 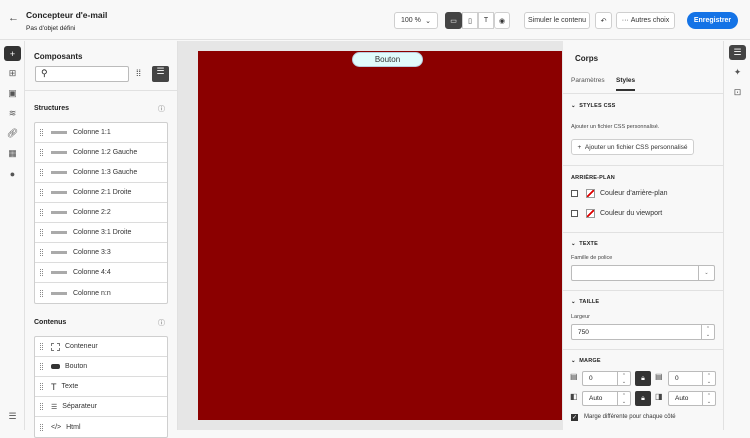 I want to click on margin-section-header: ⌄ MARGE, so click(x=586, y=361).